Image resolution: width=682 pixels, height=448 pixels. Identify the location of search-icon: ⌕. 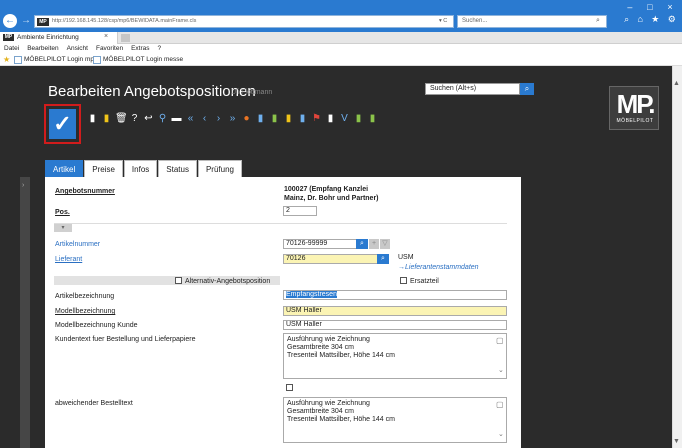
(527, 89).